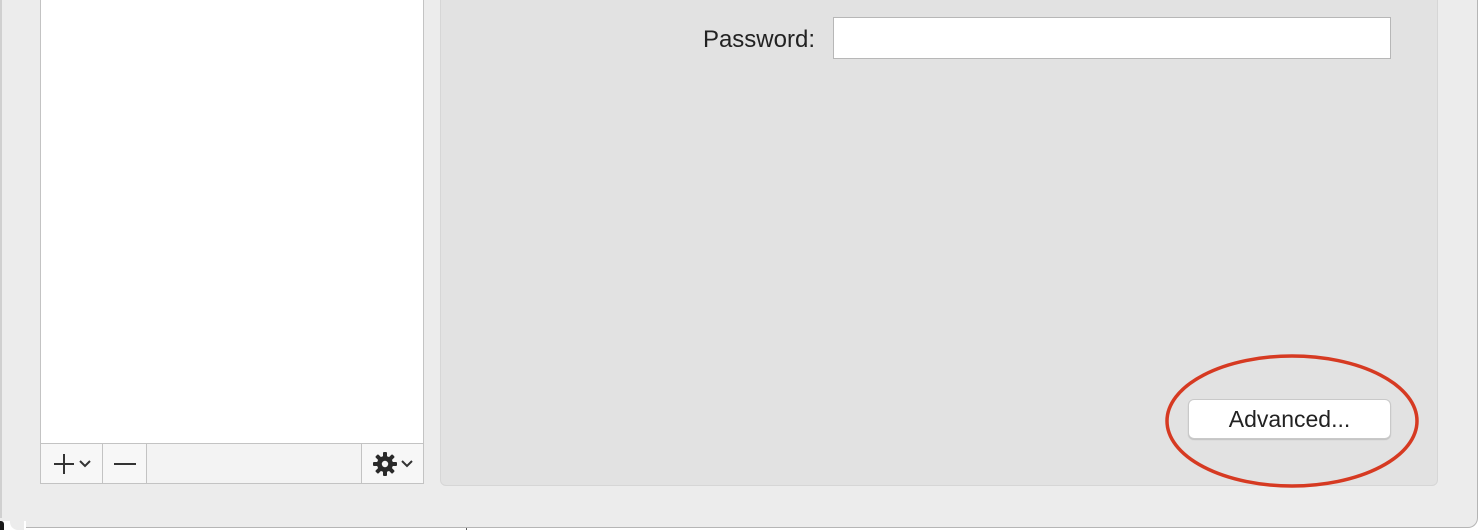 The width and height of the screenshot is (1480, 530). I want to click on remove-button, so click(125, 463).